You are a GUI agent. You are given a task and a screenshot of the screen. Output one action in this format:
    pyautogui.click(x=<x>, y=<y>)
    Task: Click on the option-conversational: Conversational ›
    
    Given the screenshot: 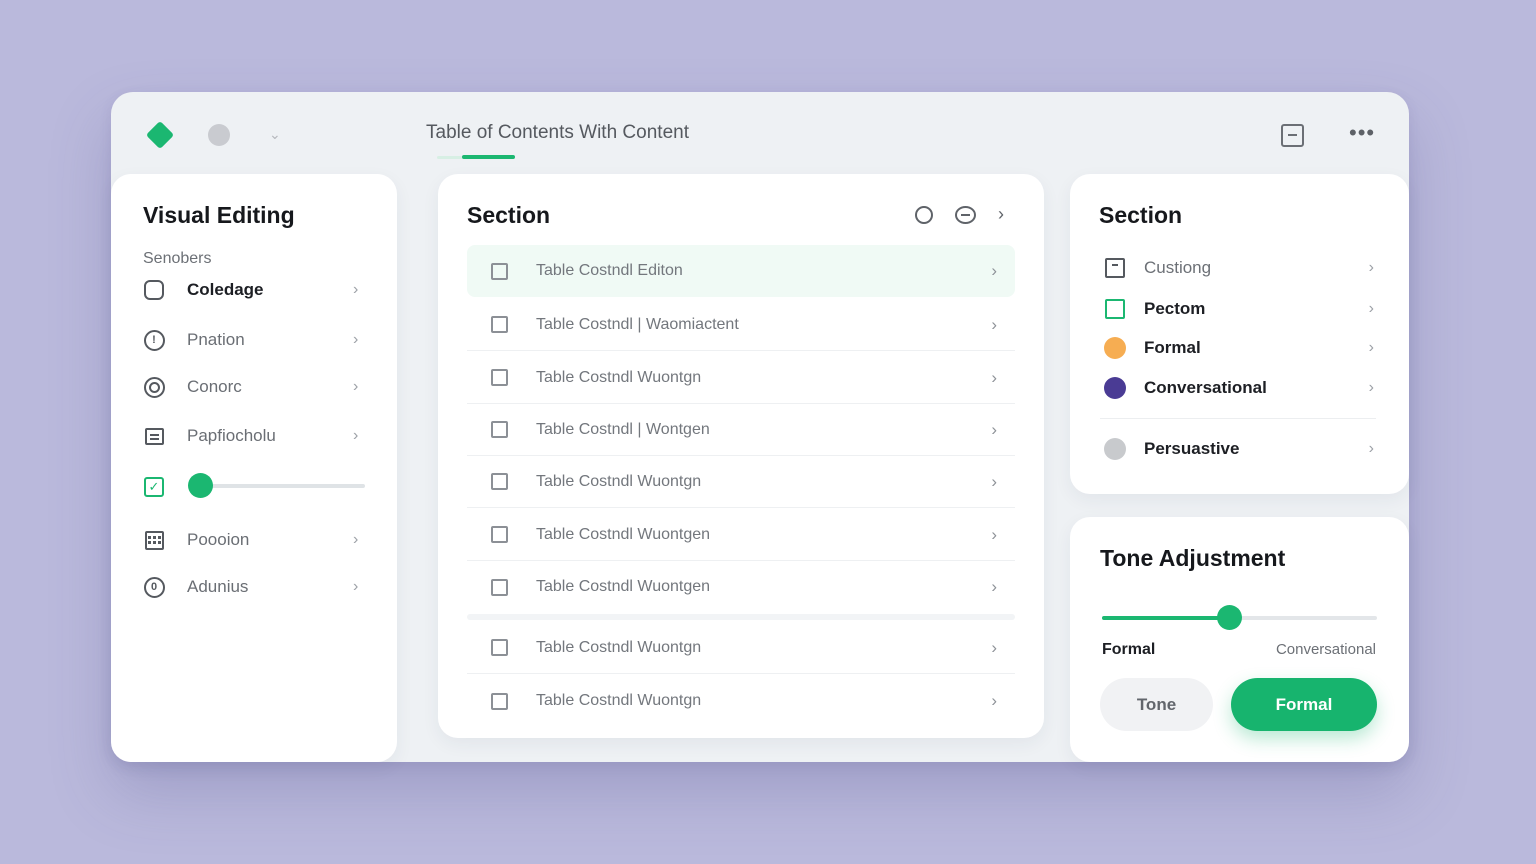 What is the action you would take?
    pyautogui.click(x=1239, y=388)
    